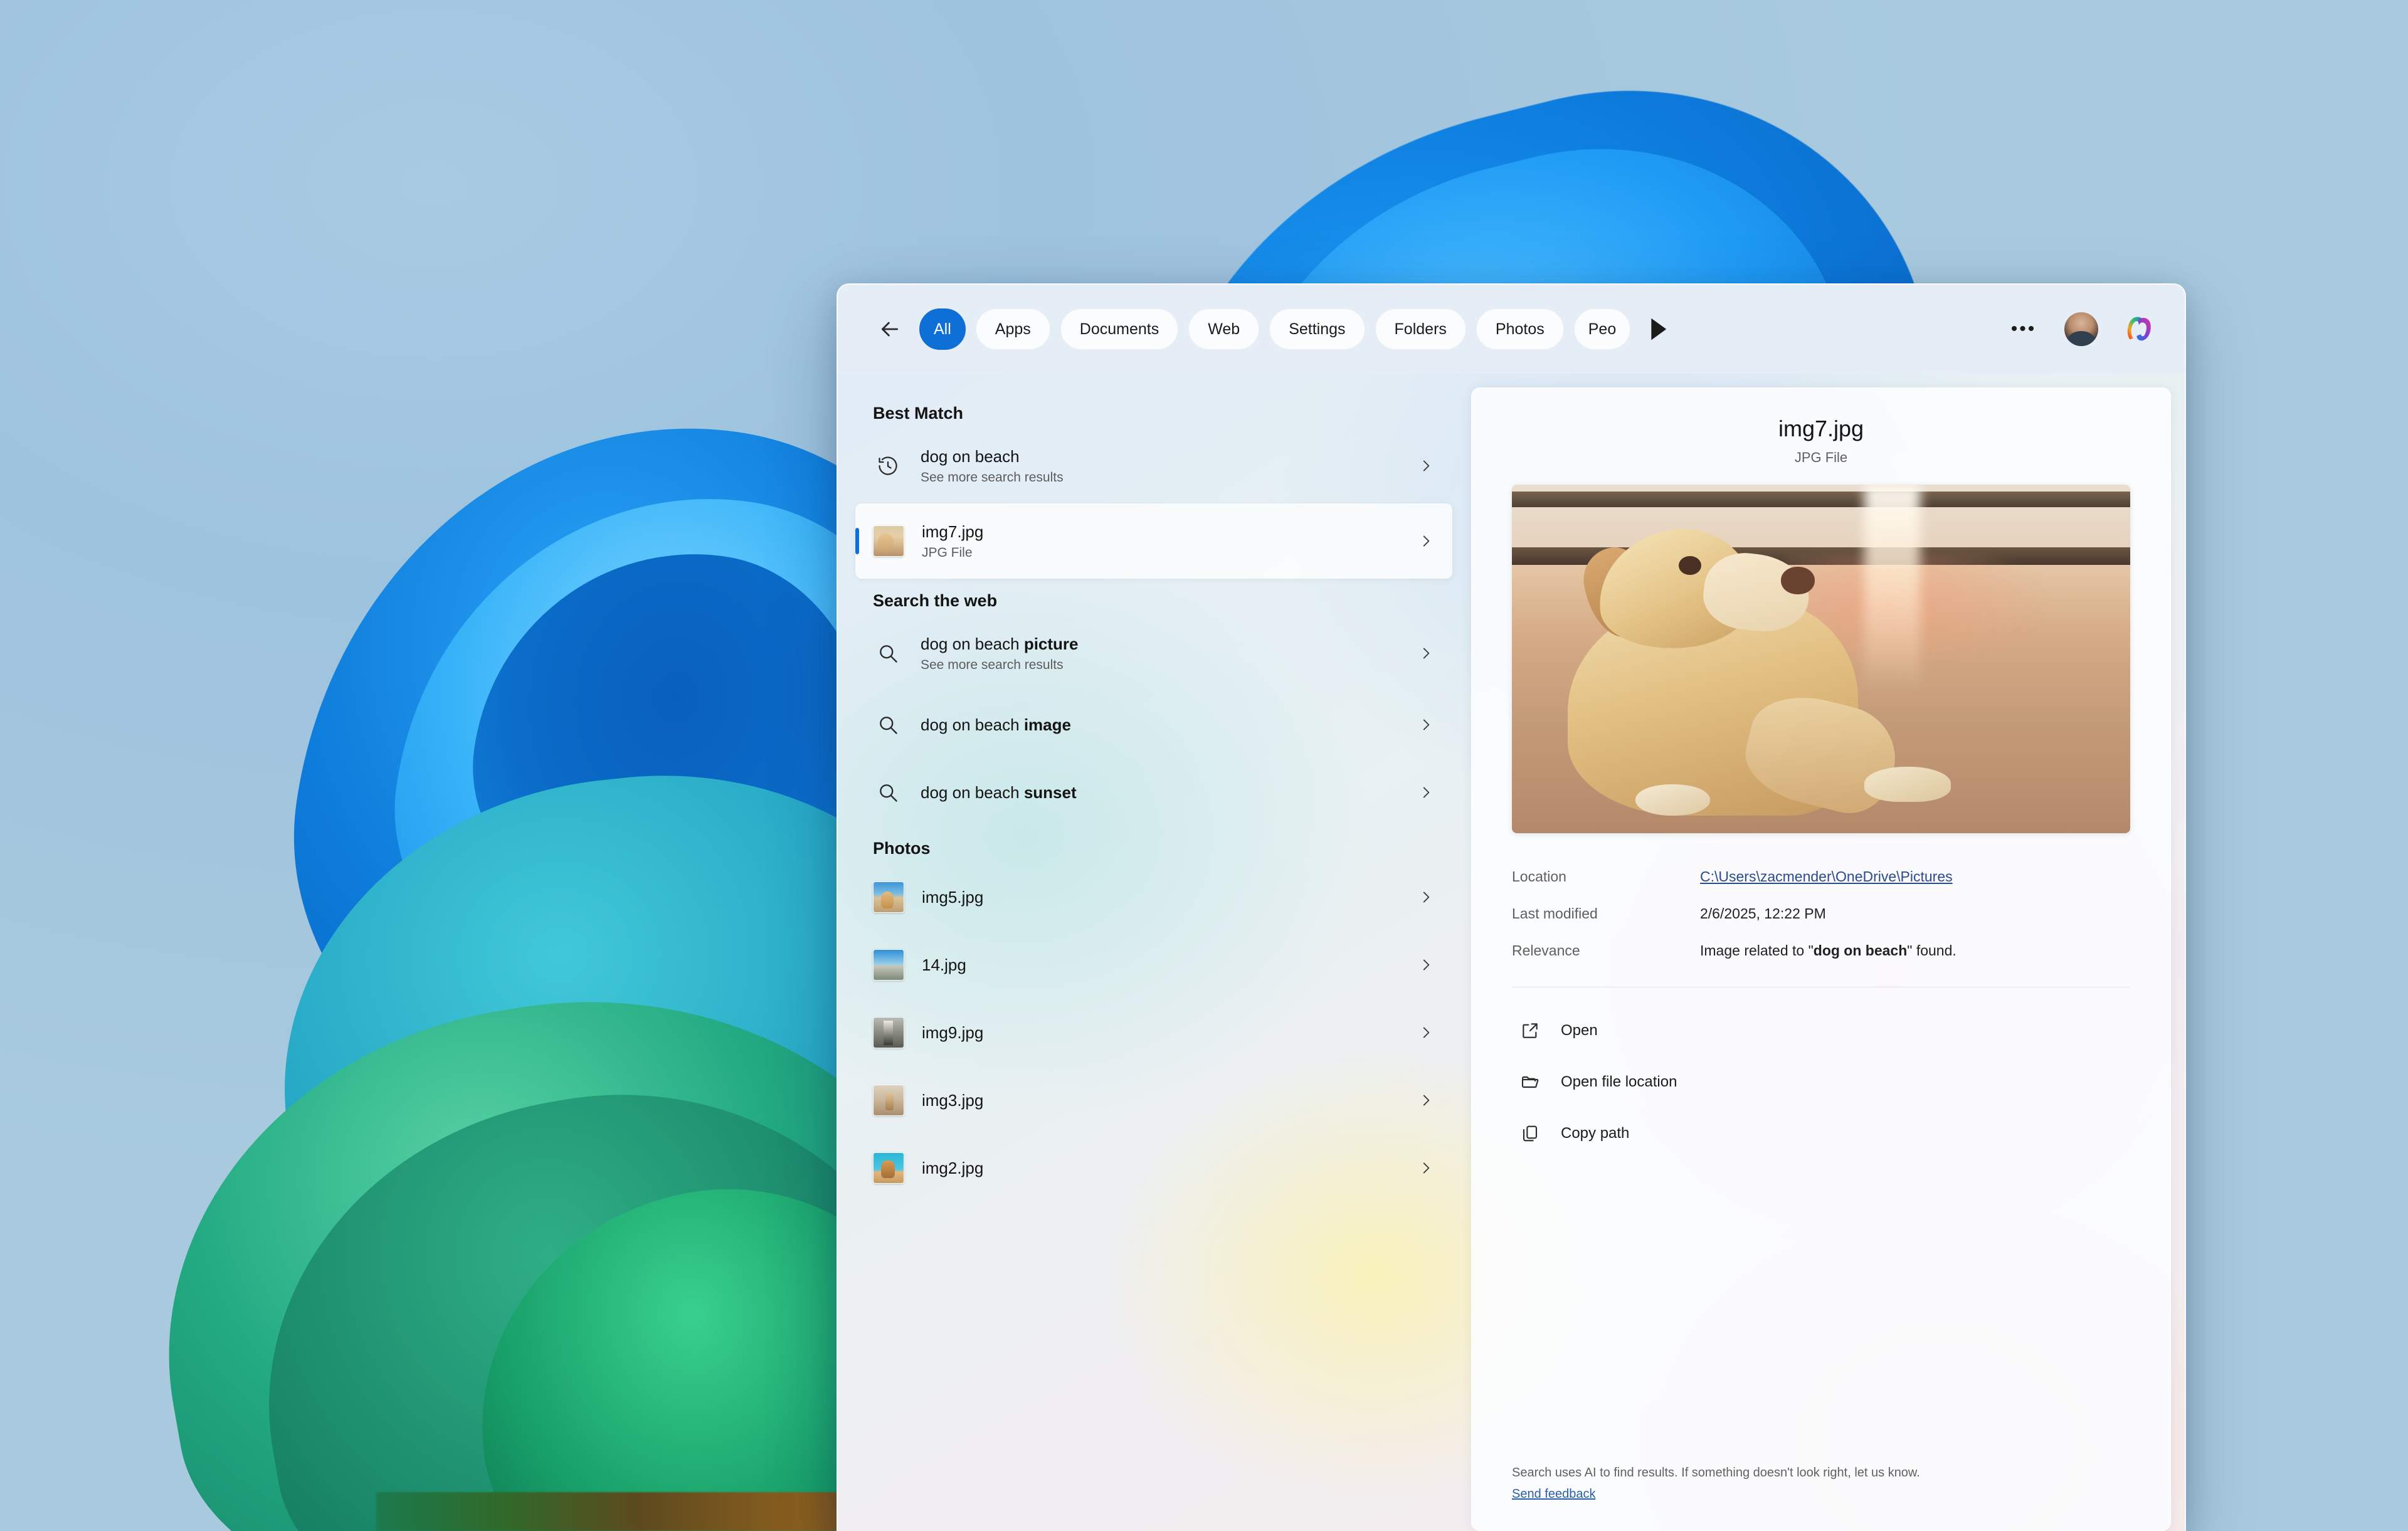  I want to click on meta-value: Image related to "dog on beach" found., so click(1828, 951).